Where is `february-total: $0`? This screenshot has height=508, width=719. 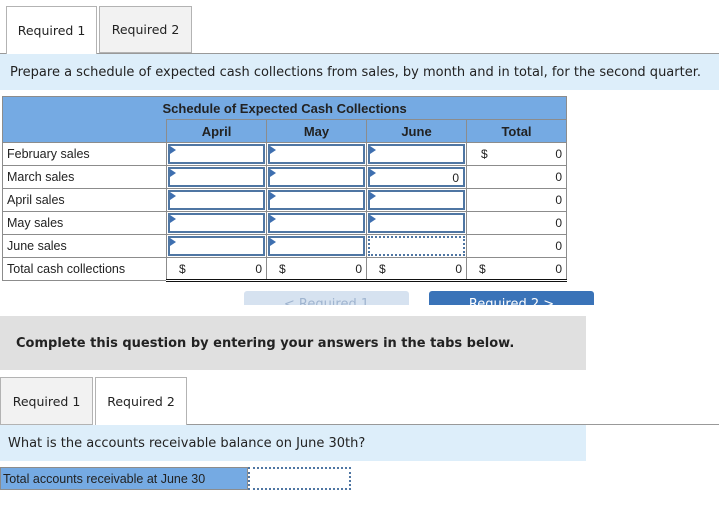 february-total: $0 is located at coordinates (516, 154).